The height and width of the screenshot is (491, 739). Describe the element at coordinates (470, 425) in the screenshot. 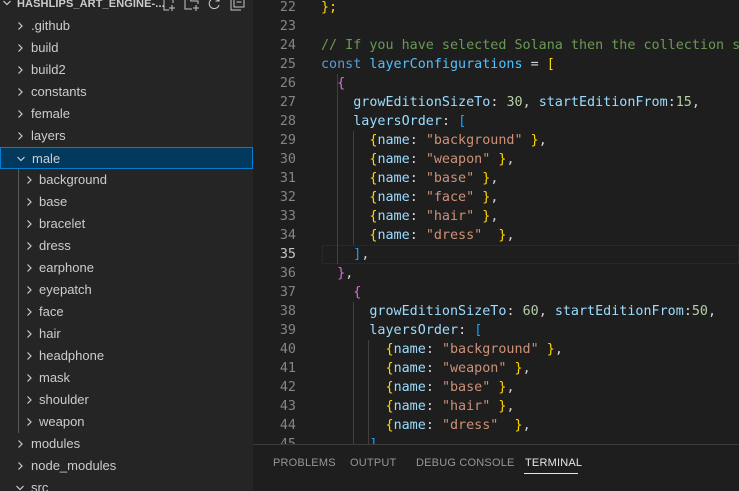

I see `code-token: "dress"` at that location.